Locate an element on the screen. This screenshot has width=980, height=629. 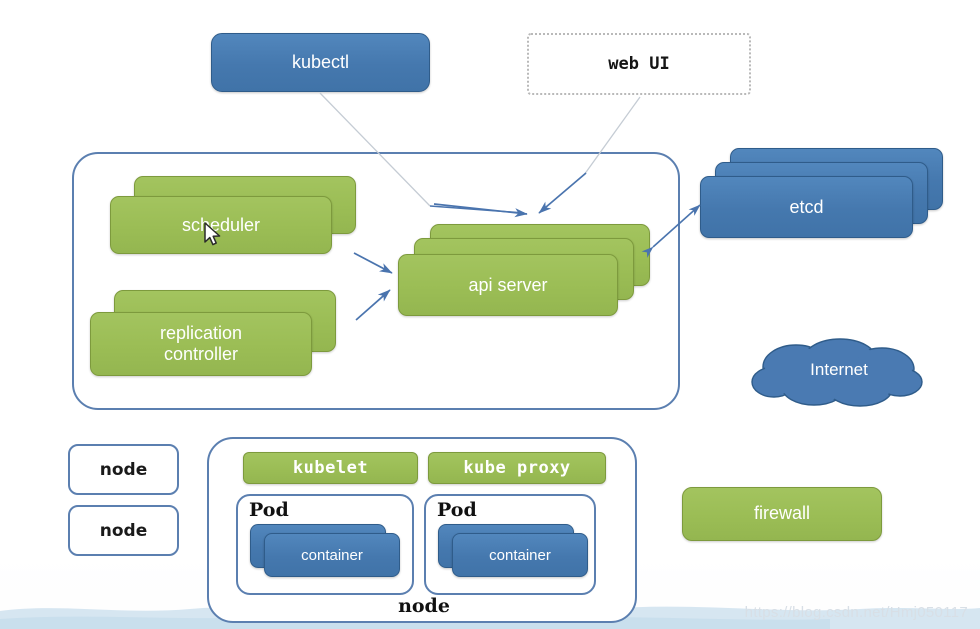
scheduler-node: scheduler is located at coordinates (233, 215).